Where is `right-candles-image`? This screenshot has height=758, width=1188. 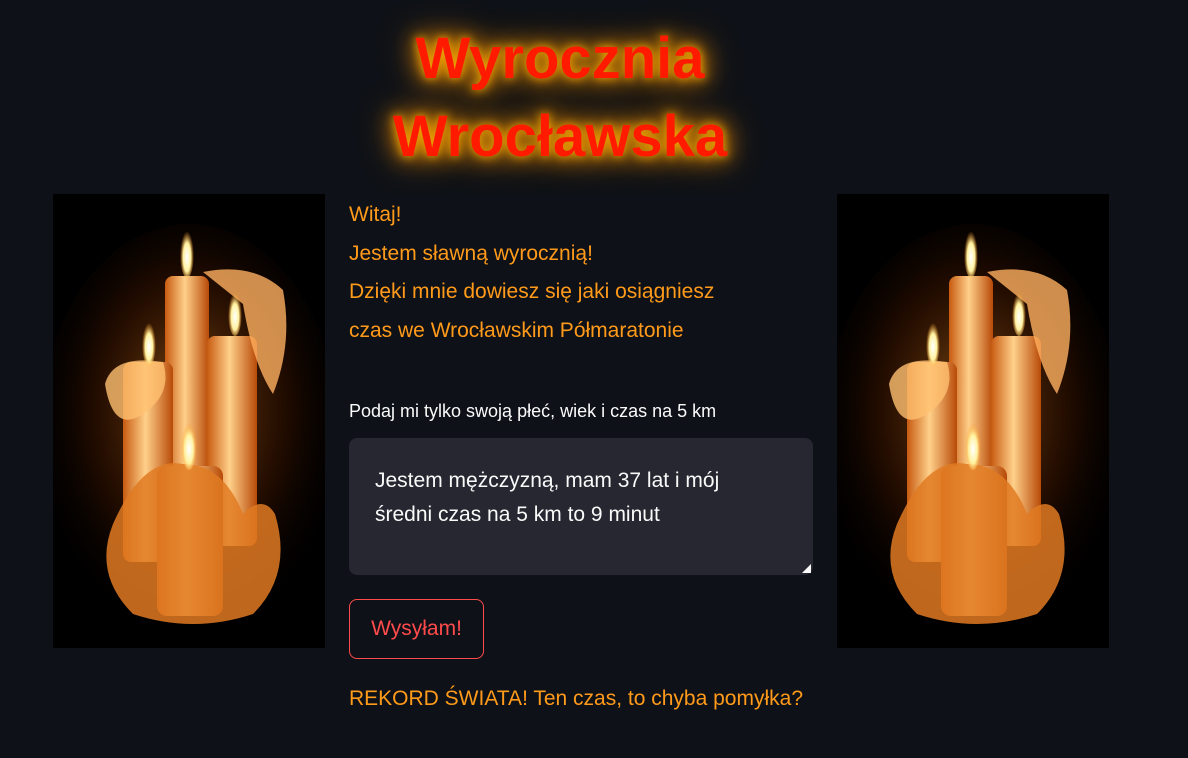
right-candles-image is located at coordinates (973, 421).